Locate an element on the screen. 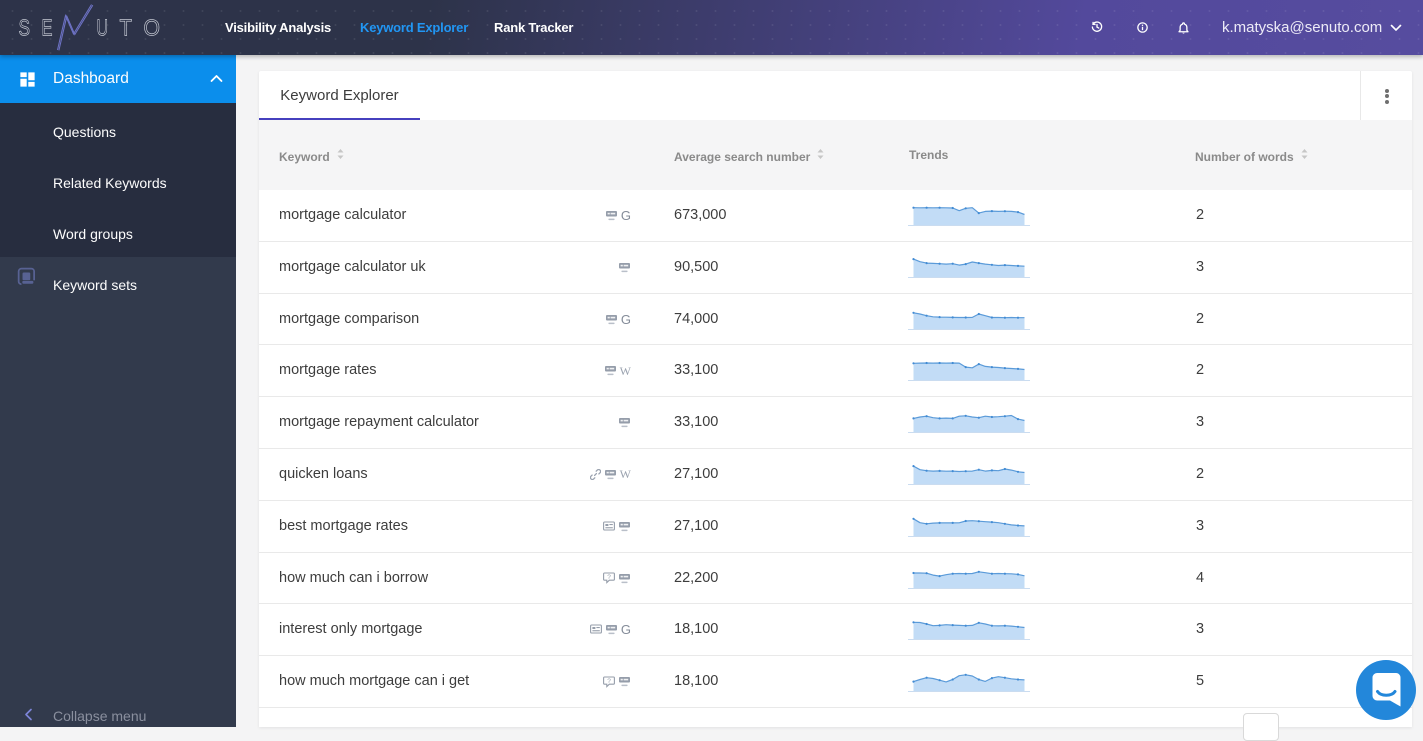 This screenshot has width=1423, height=741. svg-text: S is located at coordinates (25, 28).